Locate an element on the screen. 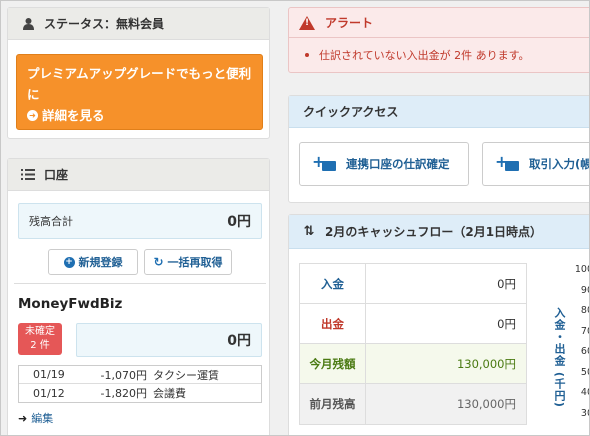 The image size is (590, 436). user-icon is located at coordinates (28, 23).